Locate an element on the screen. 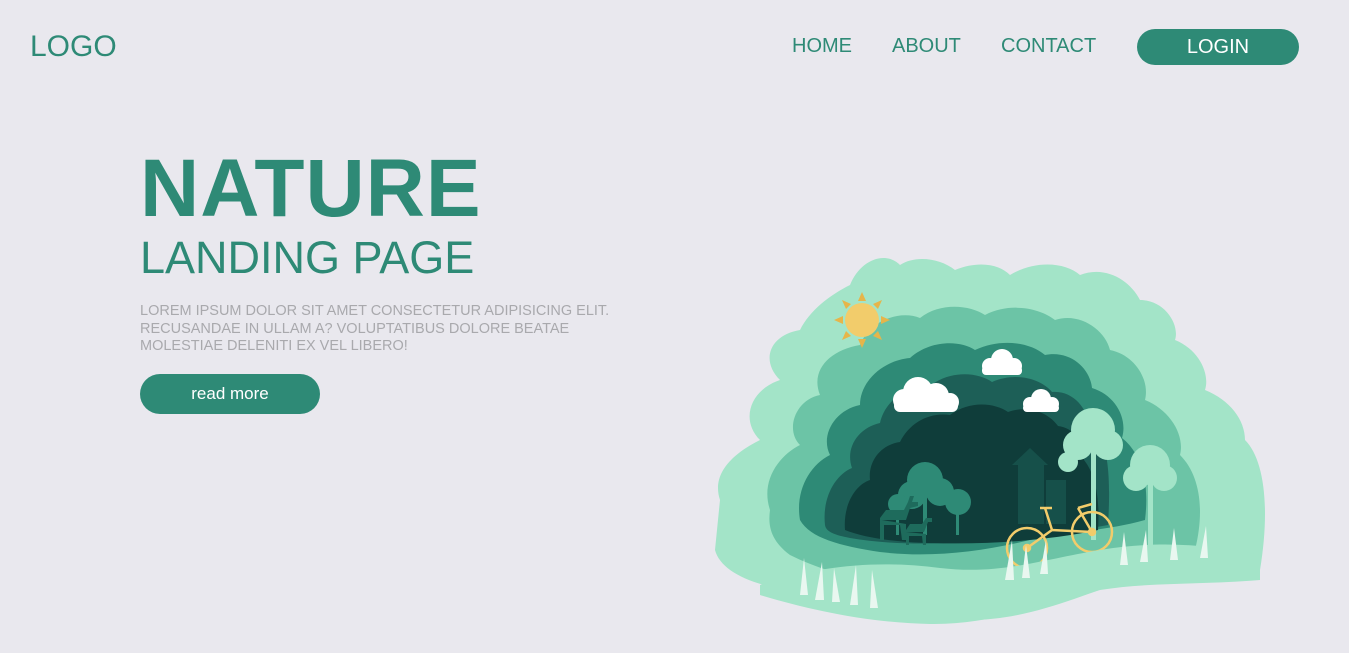 This screenshot has height=653, width=1349. hero-title: NATURE is located at coordinates (311, 188).